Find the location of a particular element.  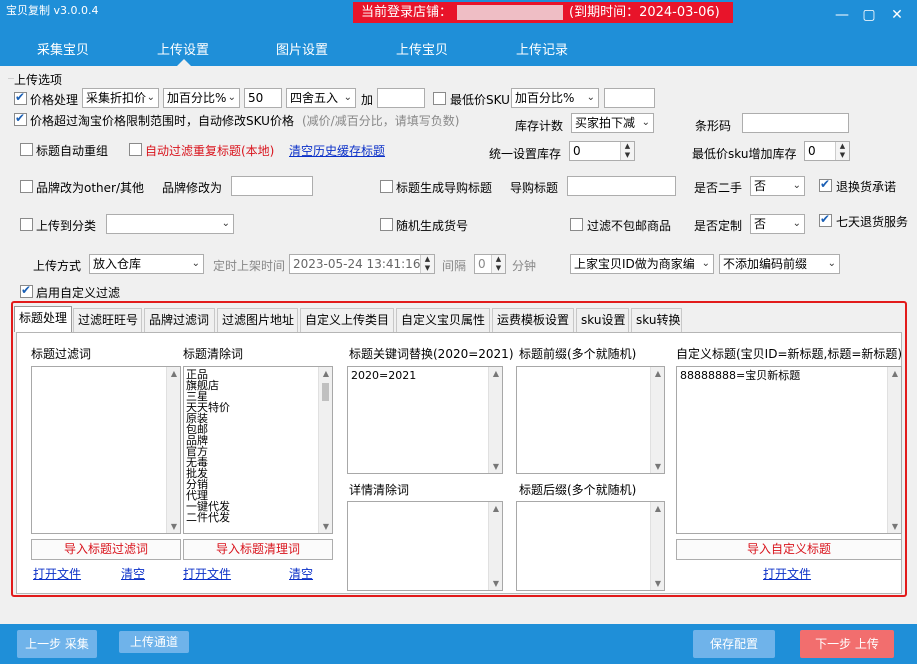

suffix-list: ▲ ▼ is located at coordinates (590, 546).